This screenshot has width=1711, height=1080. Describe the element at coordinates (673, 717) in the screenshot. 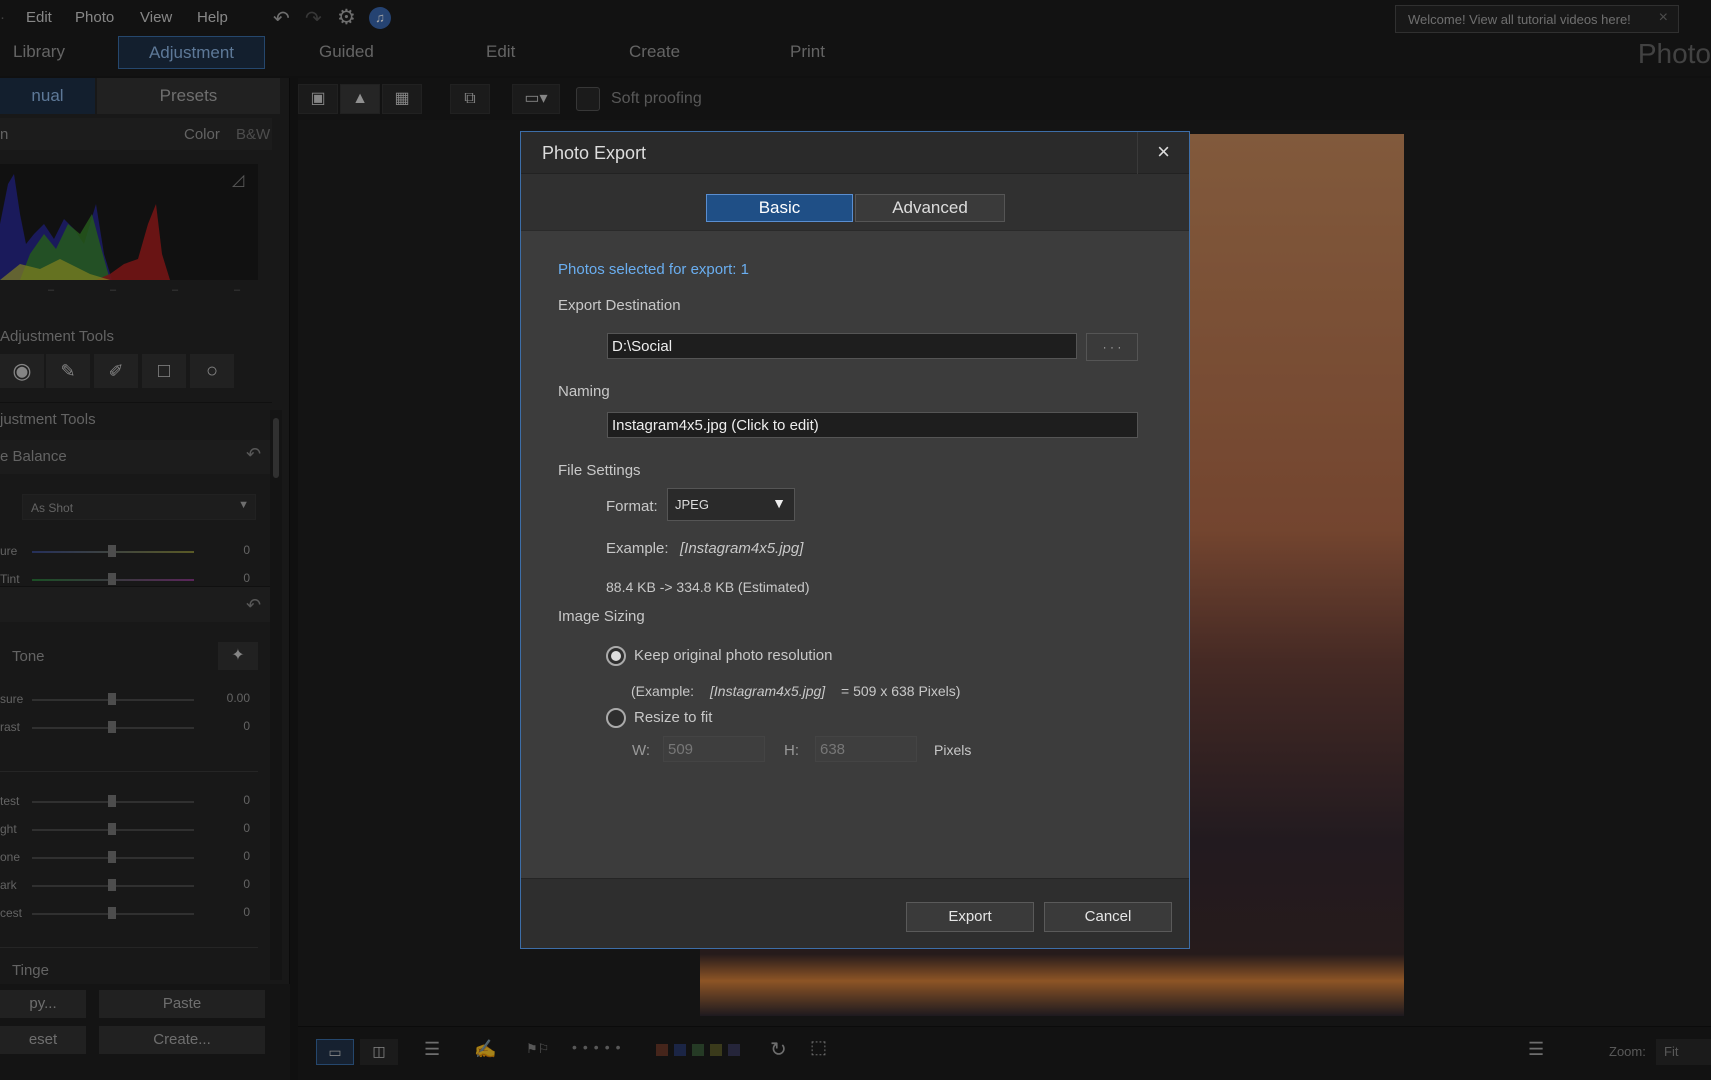

I see `resize-to-fit-label: Resize to fit` at that location.